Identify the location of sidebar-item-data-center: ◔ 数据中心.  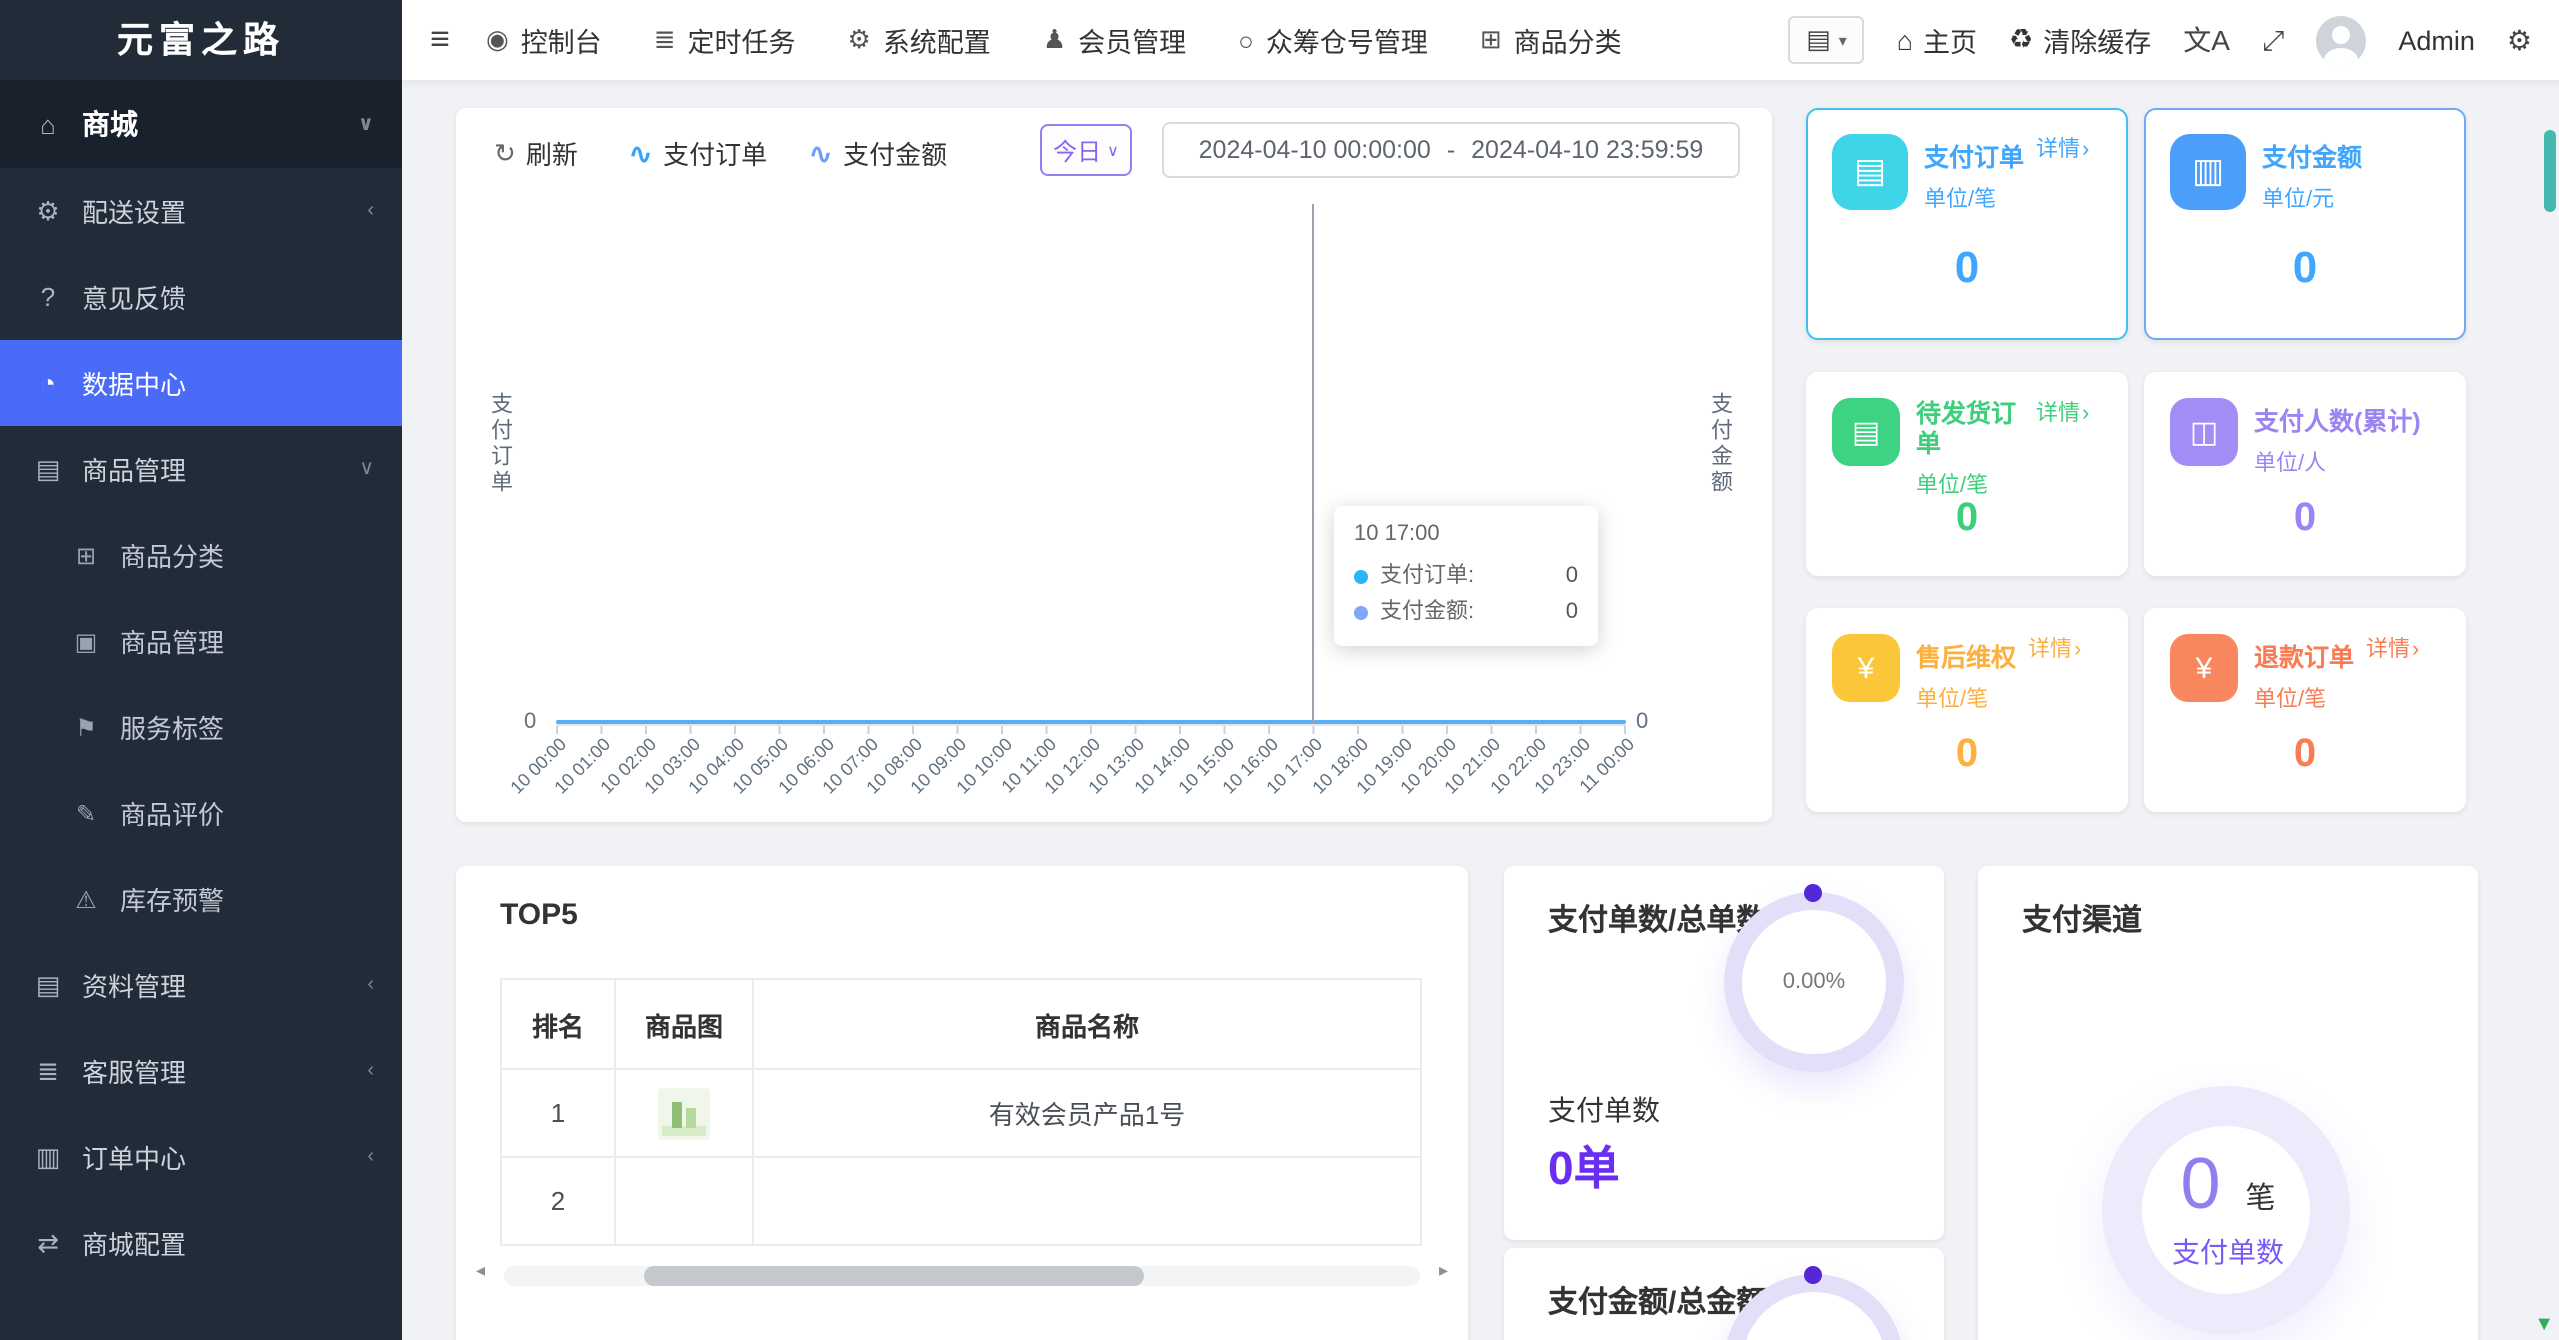
(201, 383).